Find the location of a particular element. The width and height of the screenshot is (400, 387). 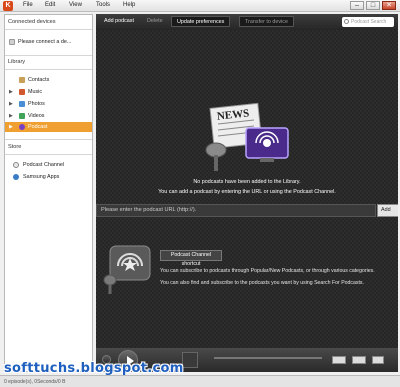

podcast-channel-illustration is located at coordinates (127, 269).